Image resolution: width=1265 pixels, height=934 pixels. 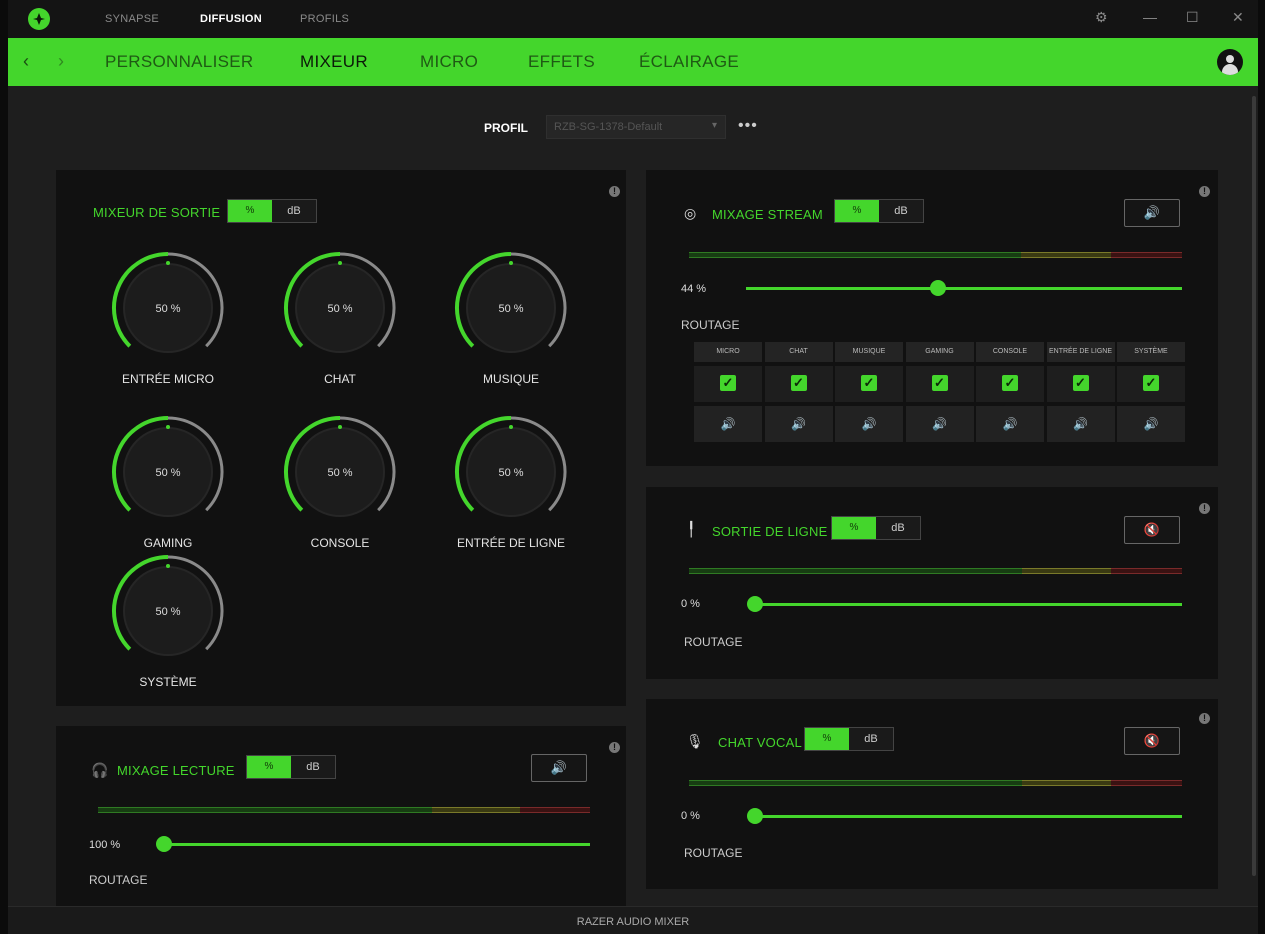 I want to click on close-button: ✕, so click(x=1238, y=17).